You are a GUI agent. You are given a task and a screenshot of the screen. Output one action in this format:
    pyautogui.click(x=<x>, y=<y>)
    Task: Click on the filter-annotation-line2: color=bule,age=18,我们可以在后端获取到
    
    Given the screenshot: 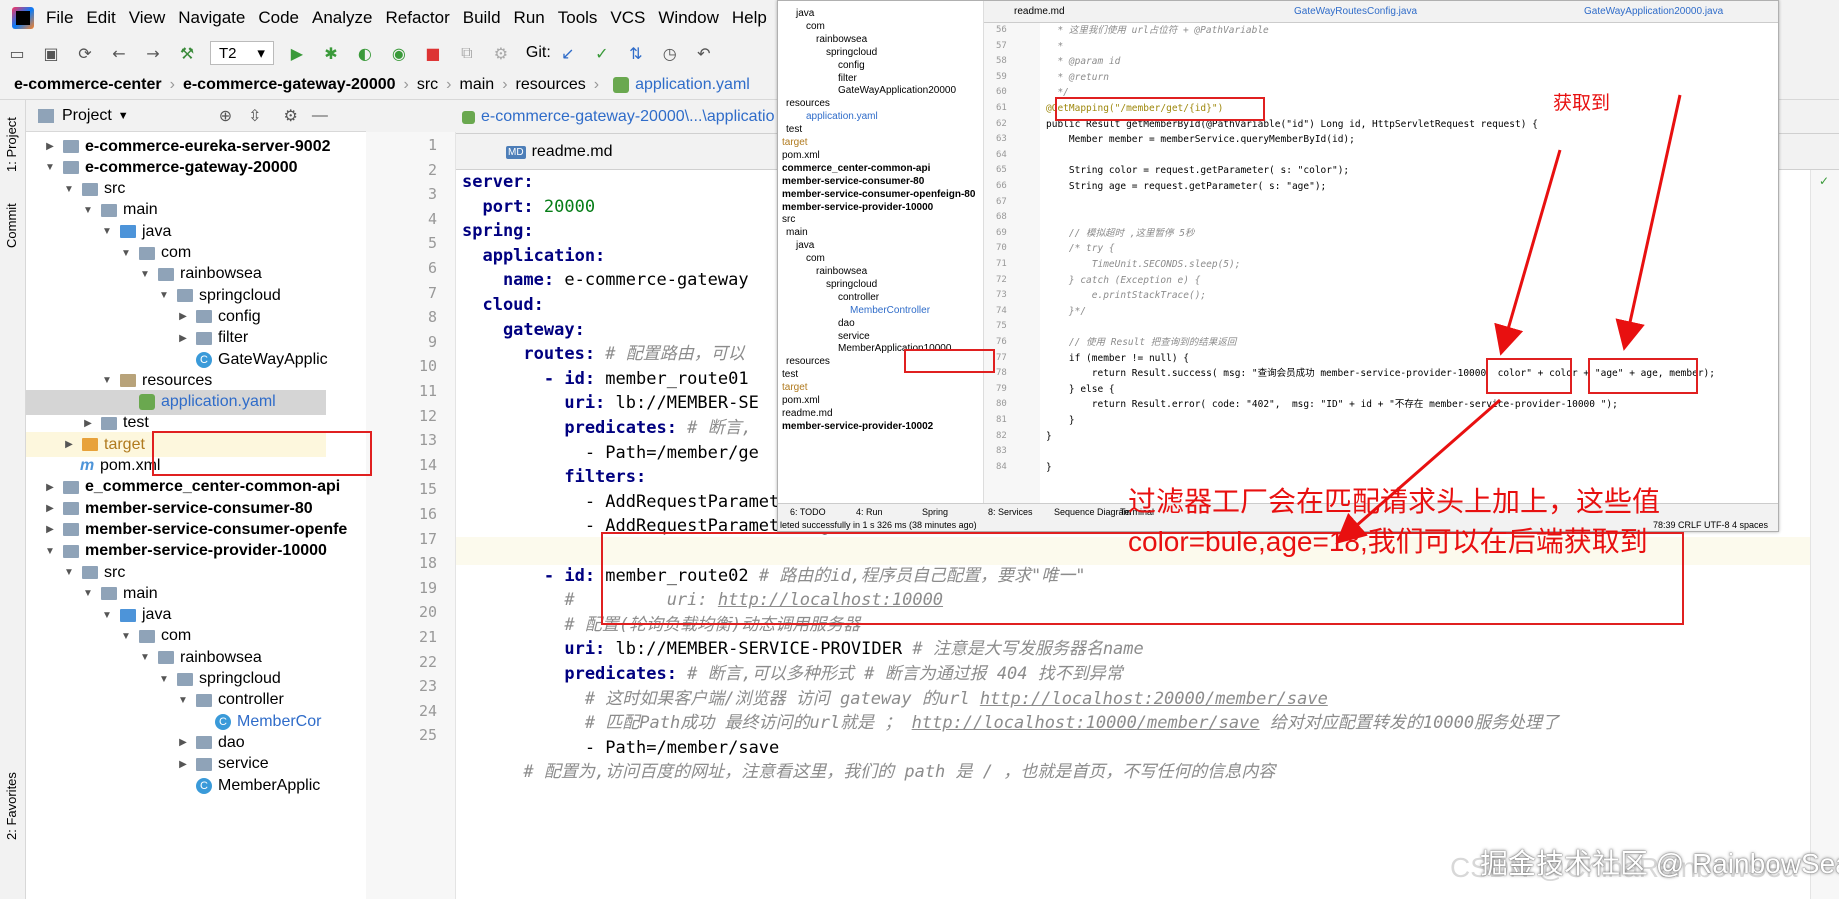 What is the action you would take?
    pyautogui.click(x=1388, y=541)
    